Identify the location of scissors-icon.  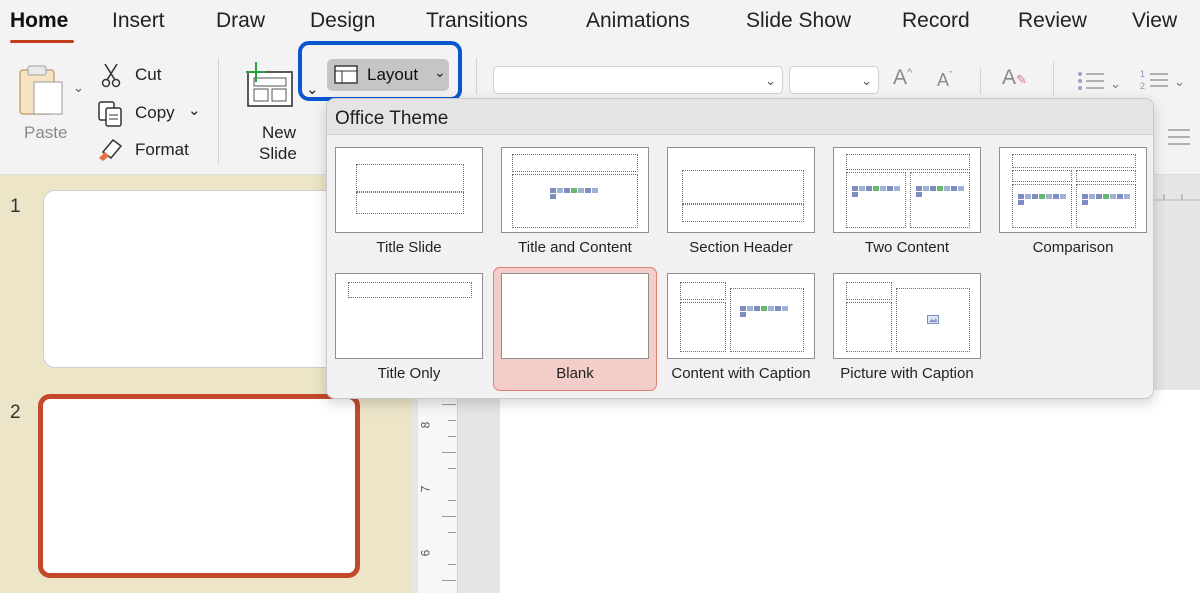
(111, 75).